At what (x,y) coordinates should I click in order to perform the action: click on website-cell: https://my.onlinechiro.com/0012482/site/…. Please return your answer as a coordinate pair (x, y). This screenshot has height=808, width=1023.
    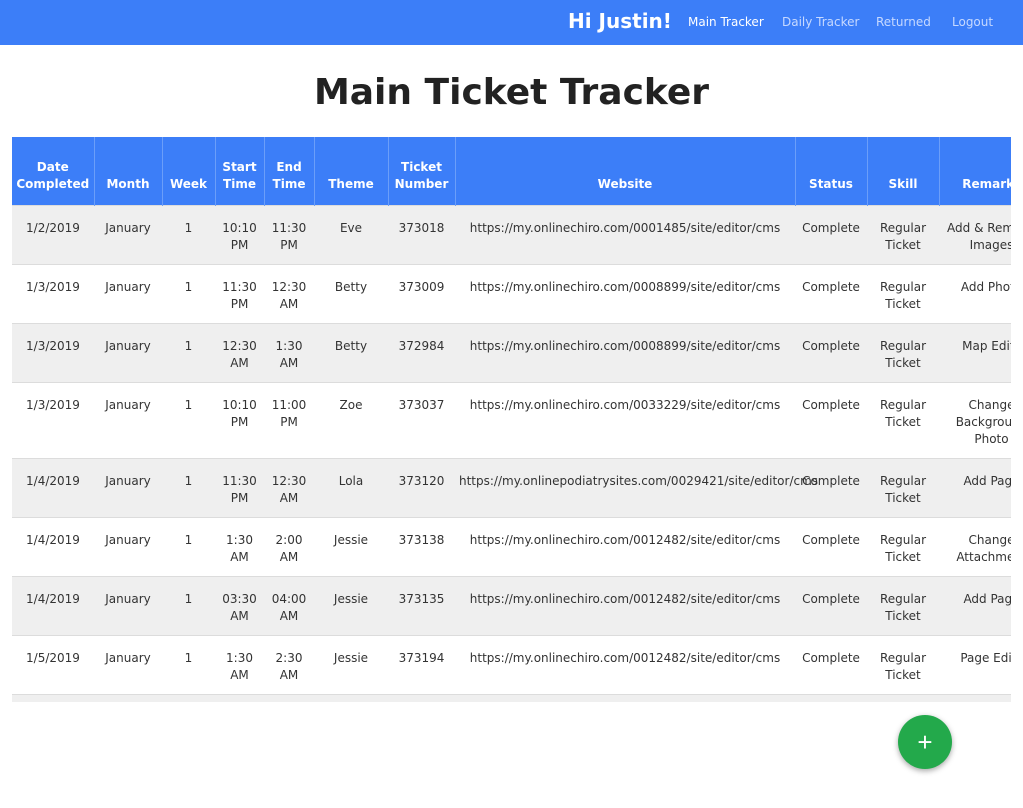
    Looking at the image, I should click on (625, 547).